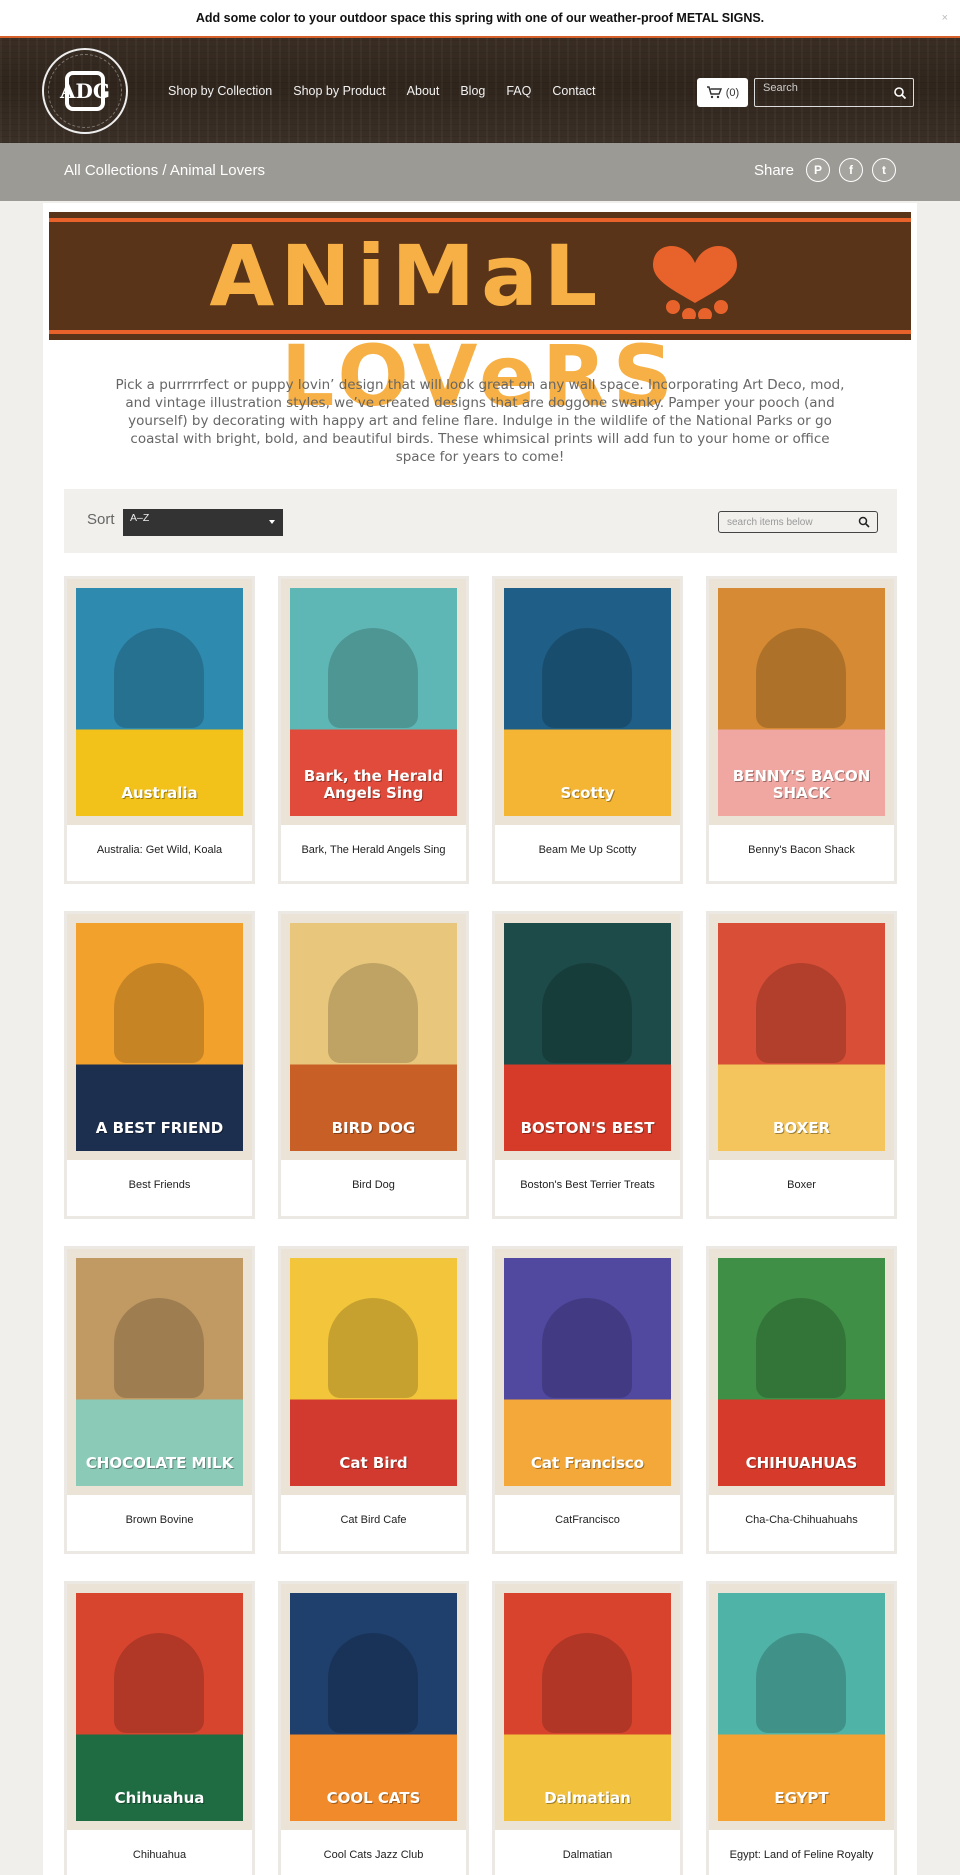 Image resolution: width=960 pixels, height=1875 pixels. What do you see at coordinates (587, 1463) in the screenshot?
I see `poster-text: Cat Francisco` at bounding box center [587, 1463].